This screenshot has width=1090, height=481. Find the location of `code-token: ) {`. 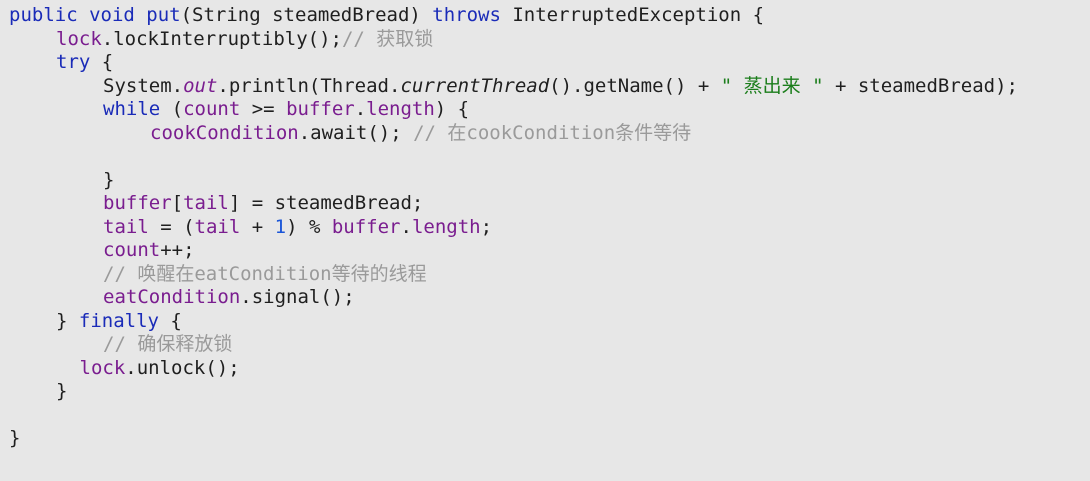

code-token: ) { is located at coordinates (452, 109).